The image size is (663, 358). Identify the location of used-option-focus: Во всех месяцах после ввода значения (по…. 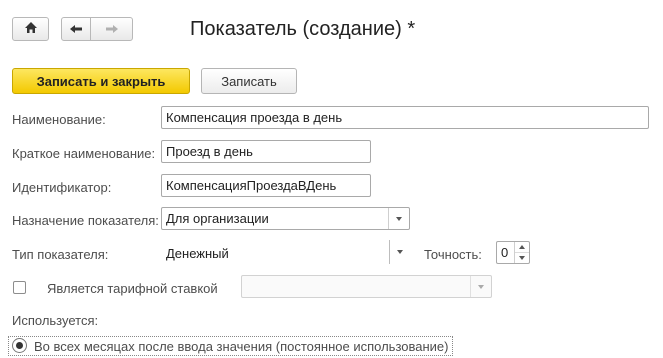
(230, 346).